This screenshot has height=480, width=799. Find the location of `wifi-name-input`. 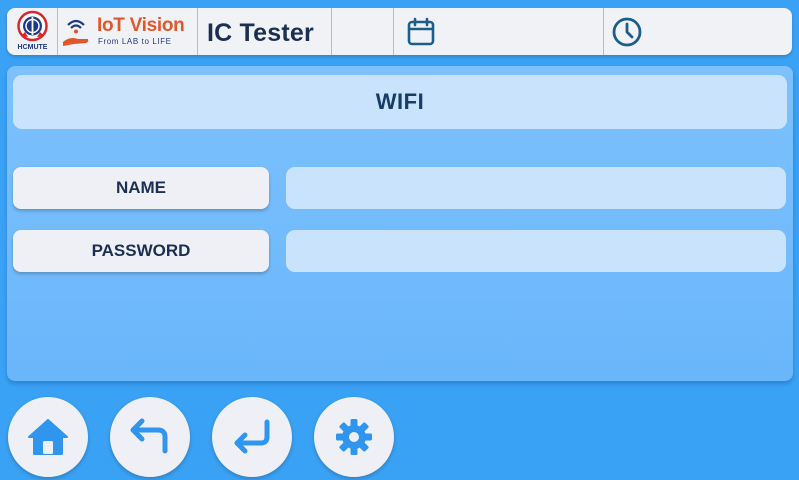

wifi-name-input is located at coordinates (536, 188).